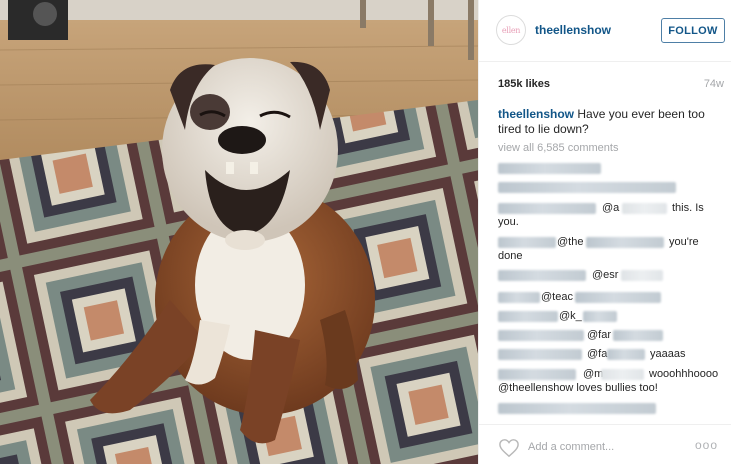 The width and height of the screenshot is (731, 464). I want to click on avatar-logo-text: ellen, so click(511, 30).